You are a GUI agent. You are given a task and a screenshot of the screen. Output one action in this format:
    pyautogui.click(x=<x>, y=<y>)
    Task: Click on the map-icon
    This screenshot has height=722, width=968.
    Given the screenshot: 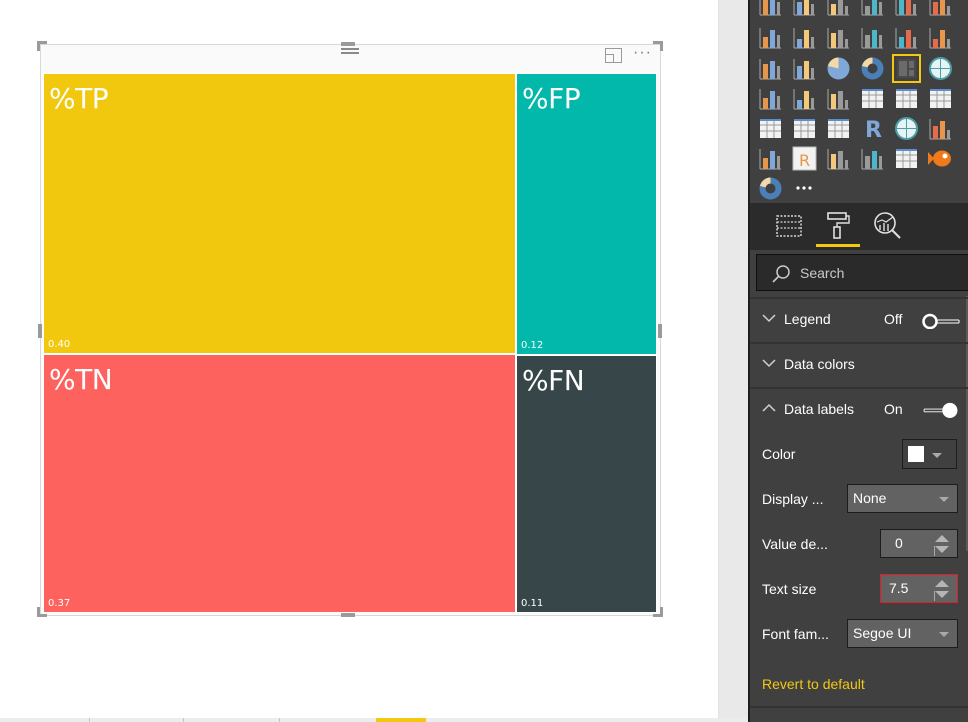 What is the action you would take?
    pyautogui.click(x=940, y=68)
    